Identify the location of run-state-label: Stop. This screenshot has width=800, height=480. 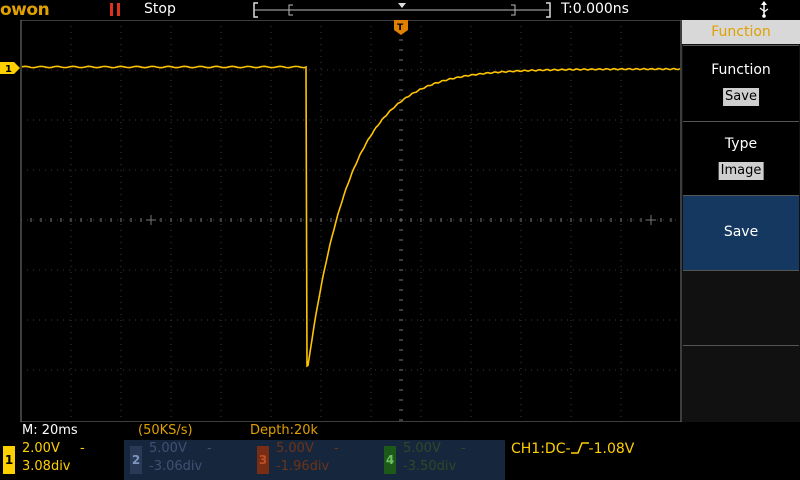
(160, 9).